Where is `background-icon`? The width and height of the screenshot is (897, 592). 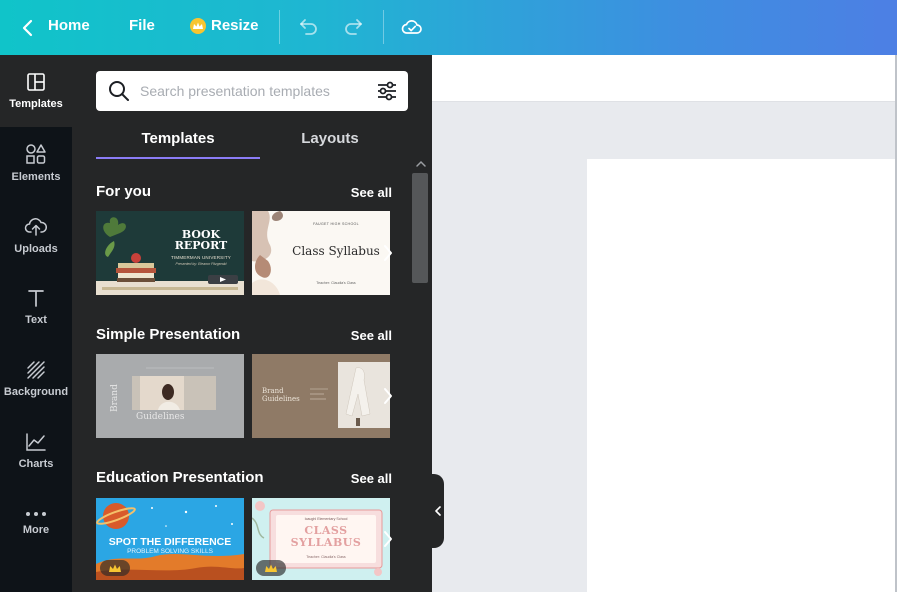 background-icon is located at coordinates (36, 370).